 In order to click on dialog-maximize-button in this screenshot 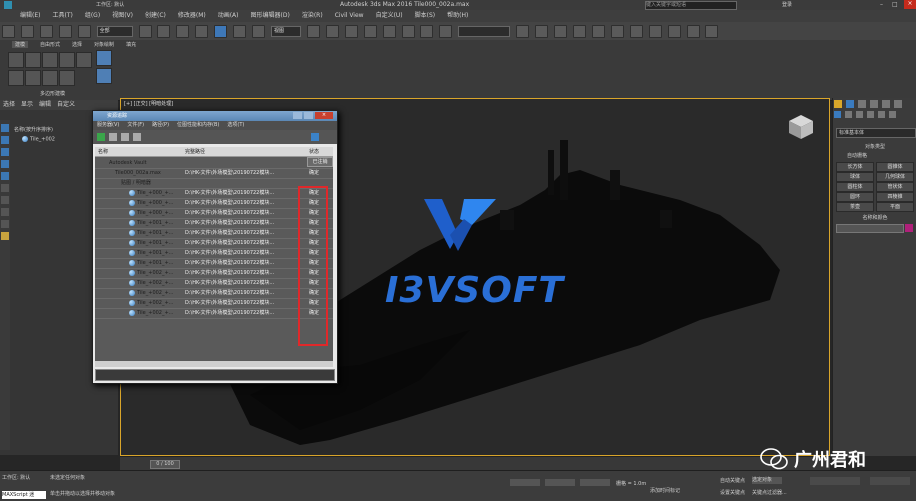, I will do `click(308, 115)`.